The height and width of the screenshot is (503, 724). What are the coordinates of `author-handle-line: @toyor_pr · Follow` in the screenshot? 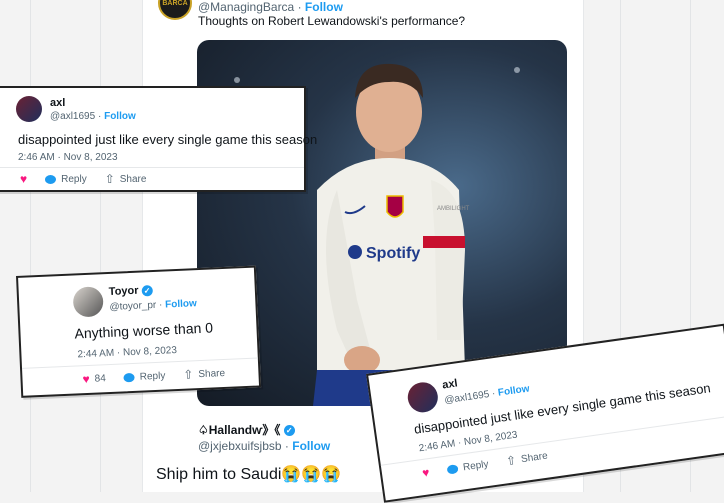 It's located at (153, 305).